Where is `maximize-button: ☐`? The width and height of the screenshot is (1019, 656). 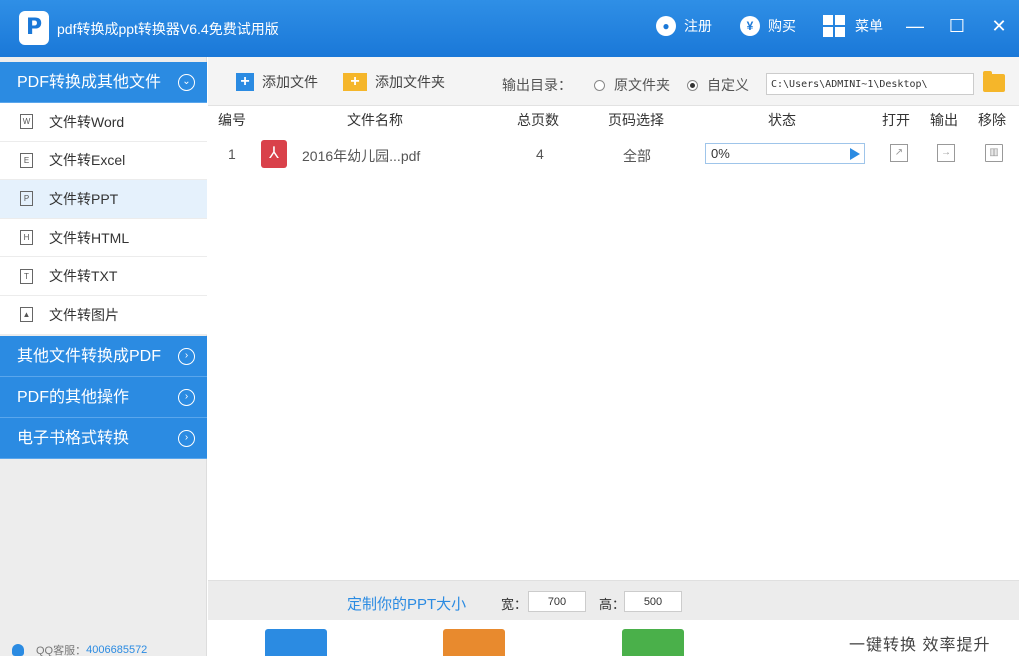
maximize-button: ☐ is located at coordinates (957, 26).